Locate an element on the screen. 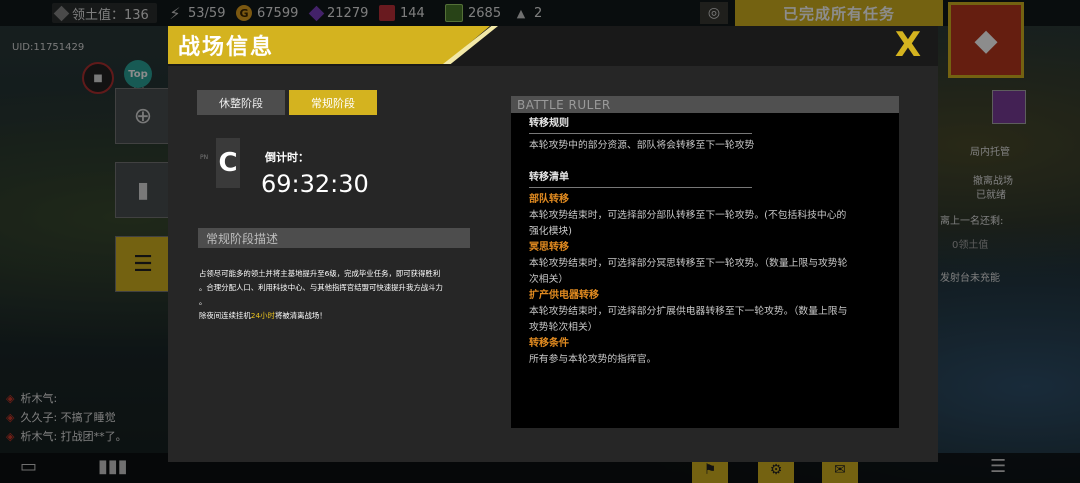  transfer-item-title: 扩产供电器转移 is located at coordinates (564, 295).